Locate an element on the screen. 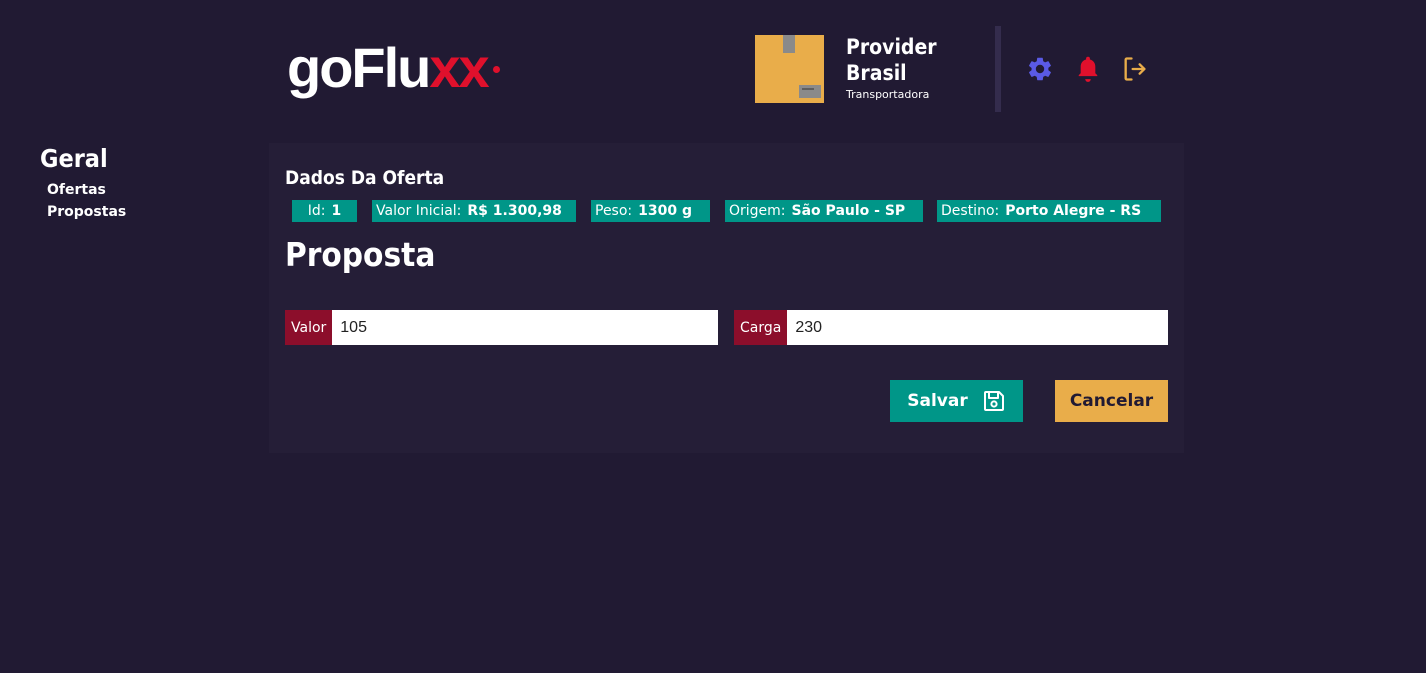 The width and height of the screenshot is (1426, 673). logout-button is located at coordinates (1135, 69).